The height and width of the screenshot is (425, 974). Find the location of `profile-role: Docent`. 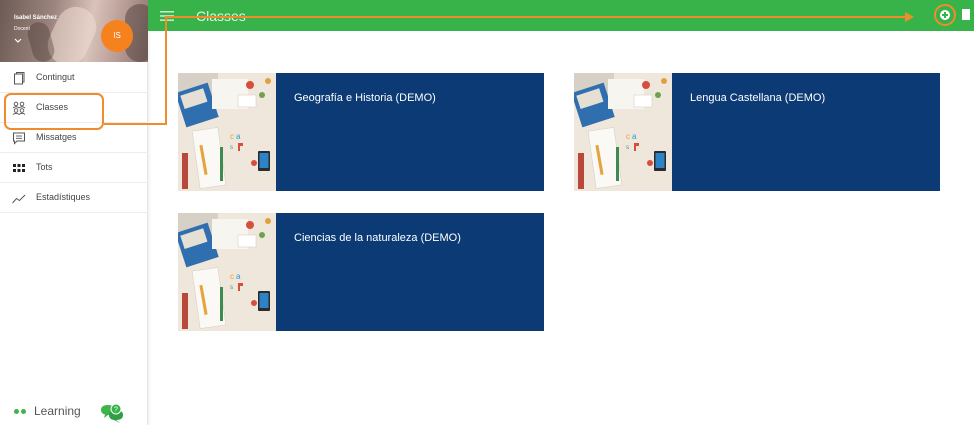

profile-role: Docent is located at coordinates (22, 29).